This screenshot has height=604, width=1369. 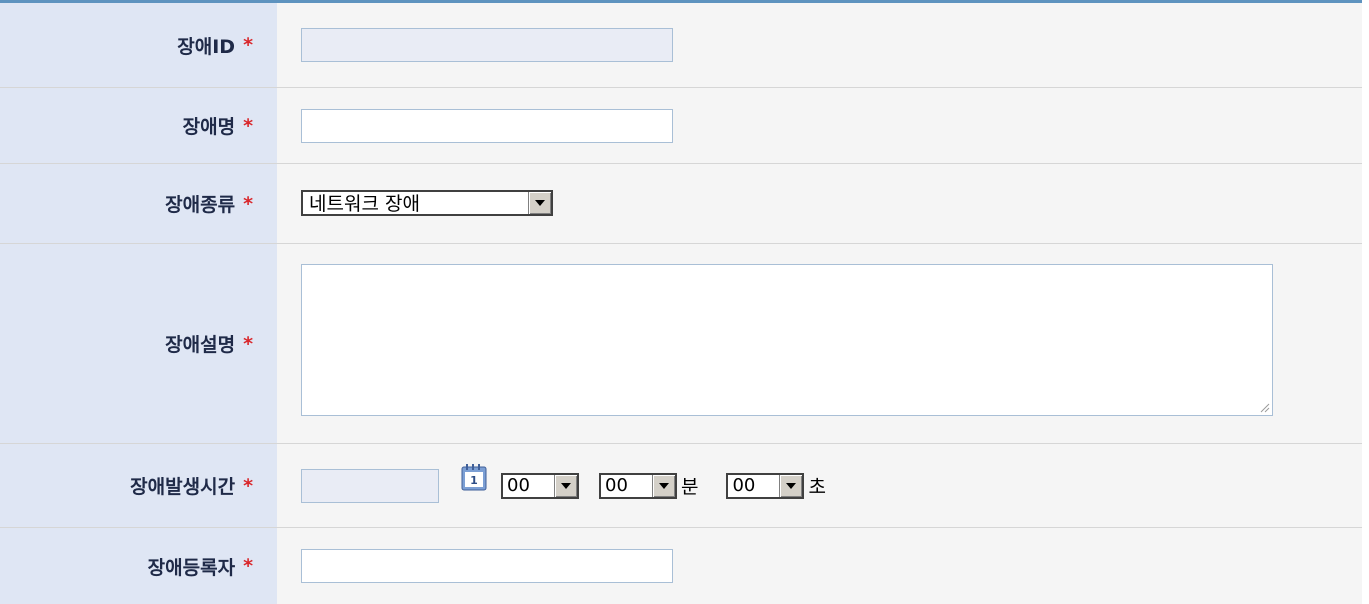 I want to click on label-fault-type-text: 장애종류, so click(x=200, y=205).